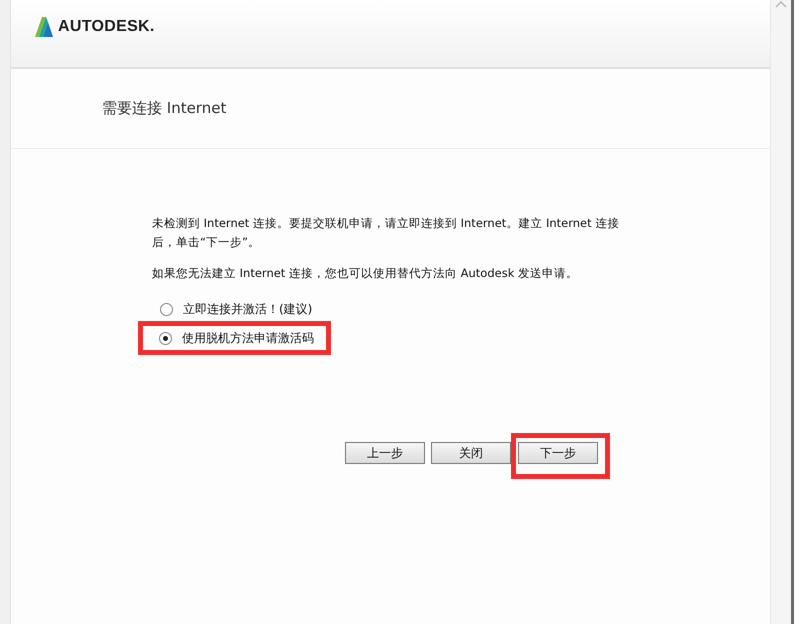  What do you see at coordinates (164, 108) in the screenshot?
I see `dialog-title: 需要连接 Internet` at bounding box center [164, 108].